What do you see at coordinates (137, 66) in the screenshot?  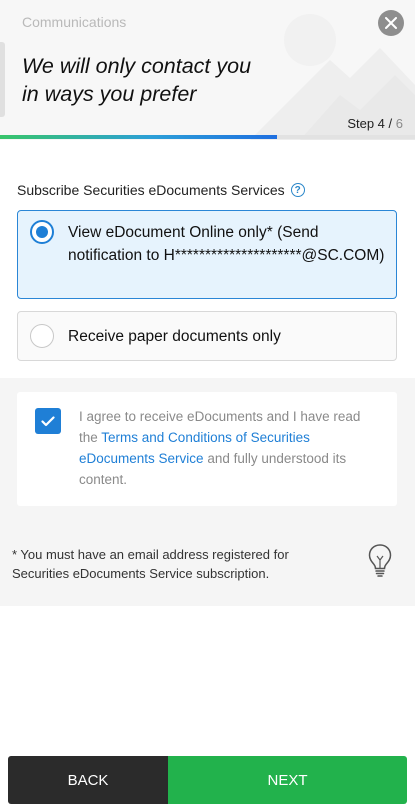 I see `headline-line-1: We will only contact you` at bounding box center [137, 66].